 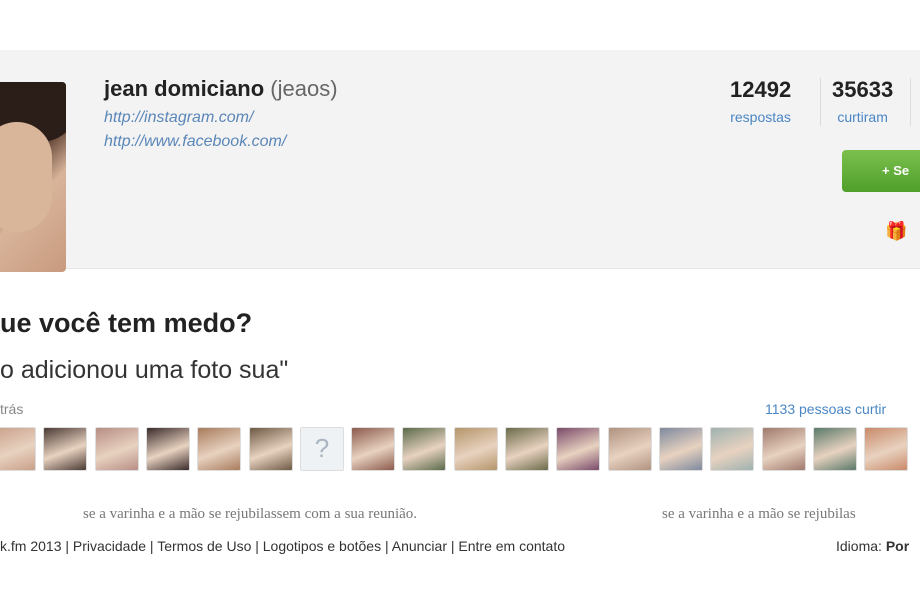 What do you see at coordinates (759, 514) in the screenshot?
I see `blurred-quote: se a varinha e a mão se rejubilas` at bounding box center [759, 514].